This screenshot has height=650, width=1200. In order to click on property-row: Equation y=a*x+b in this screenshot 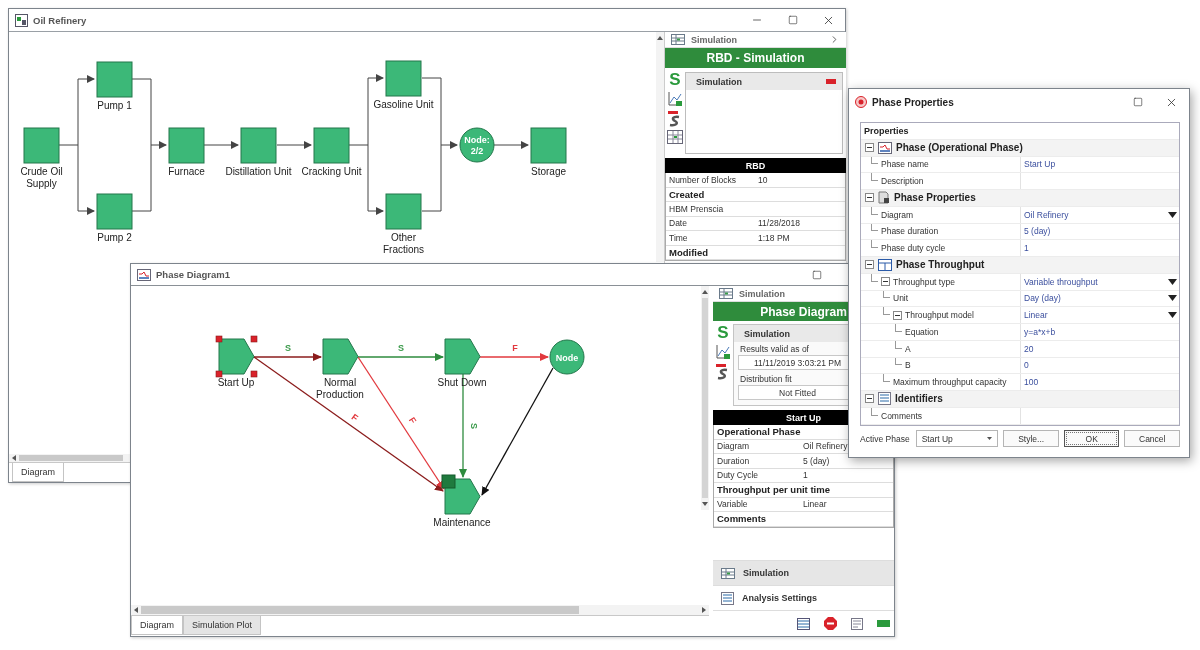, I will do `click(1020, 332)`.